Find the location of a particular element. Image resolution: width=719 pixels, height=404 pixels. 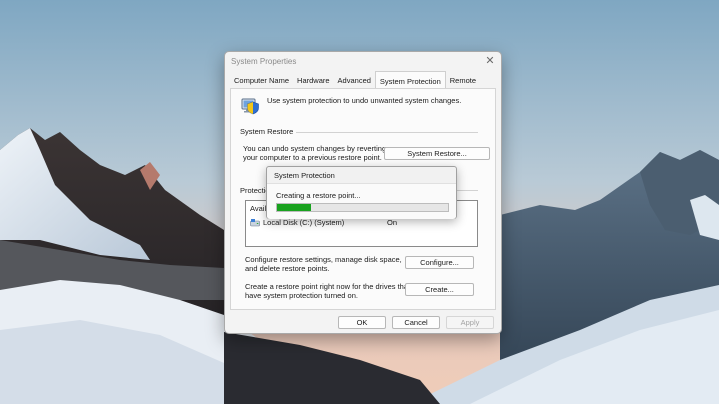

drive-name: Local Disk (C:) (System) is located at coordinates (304, 222).